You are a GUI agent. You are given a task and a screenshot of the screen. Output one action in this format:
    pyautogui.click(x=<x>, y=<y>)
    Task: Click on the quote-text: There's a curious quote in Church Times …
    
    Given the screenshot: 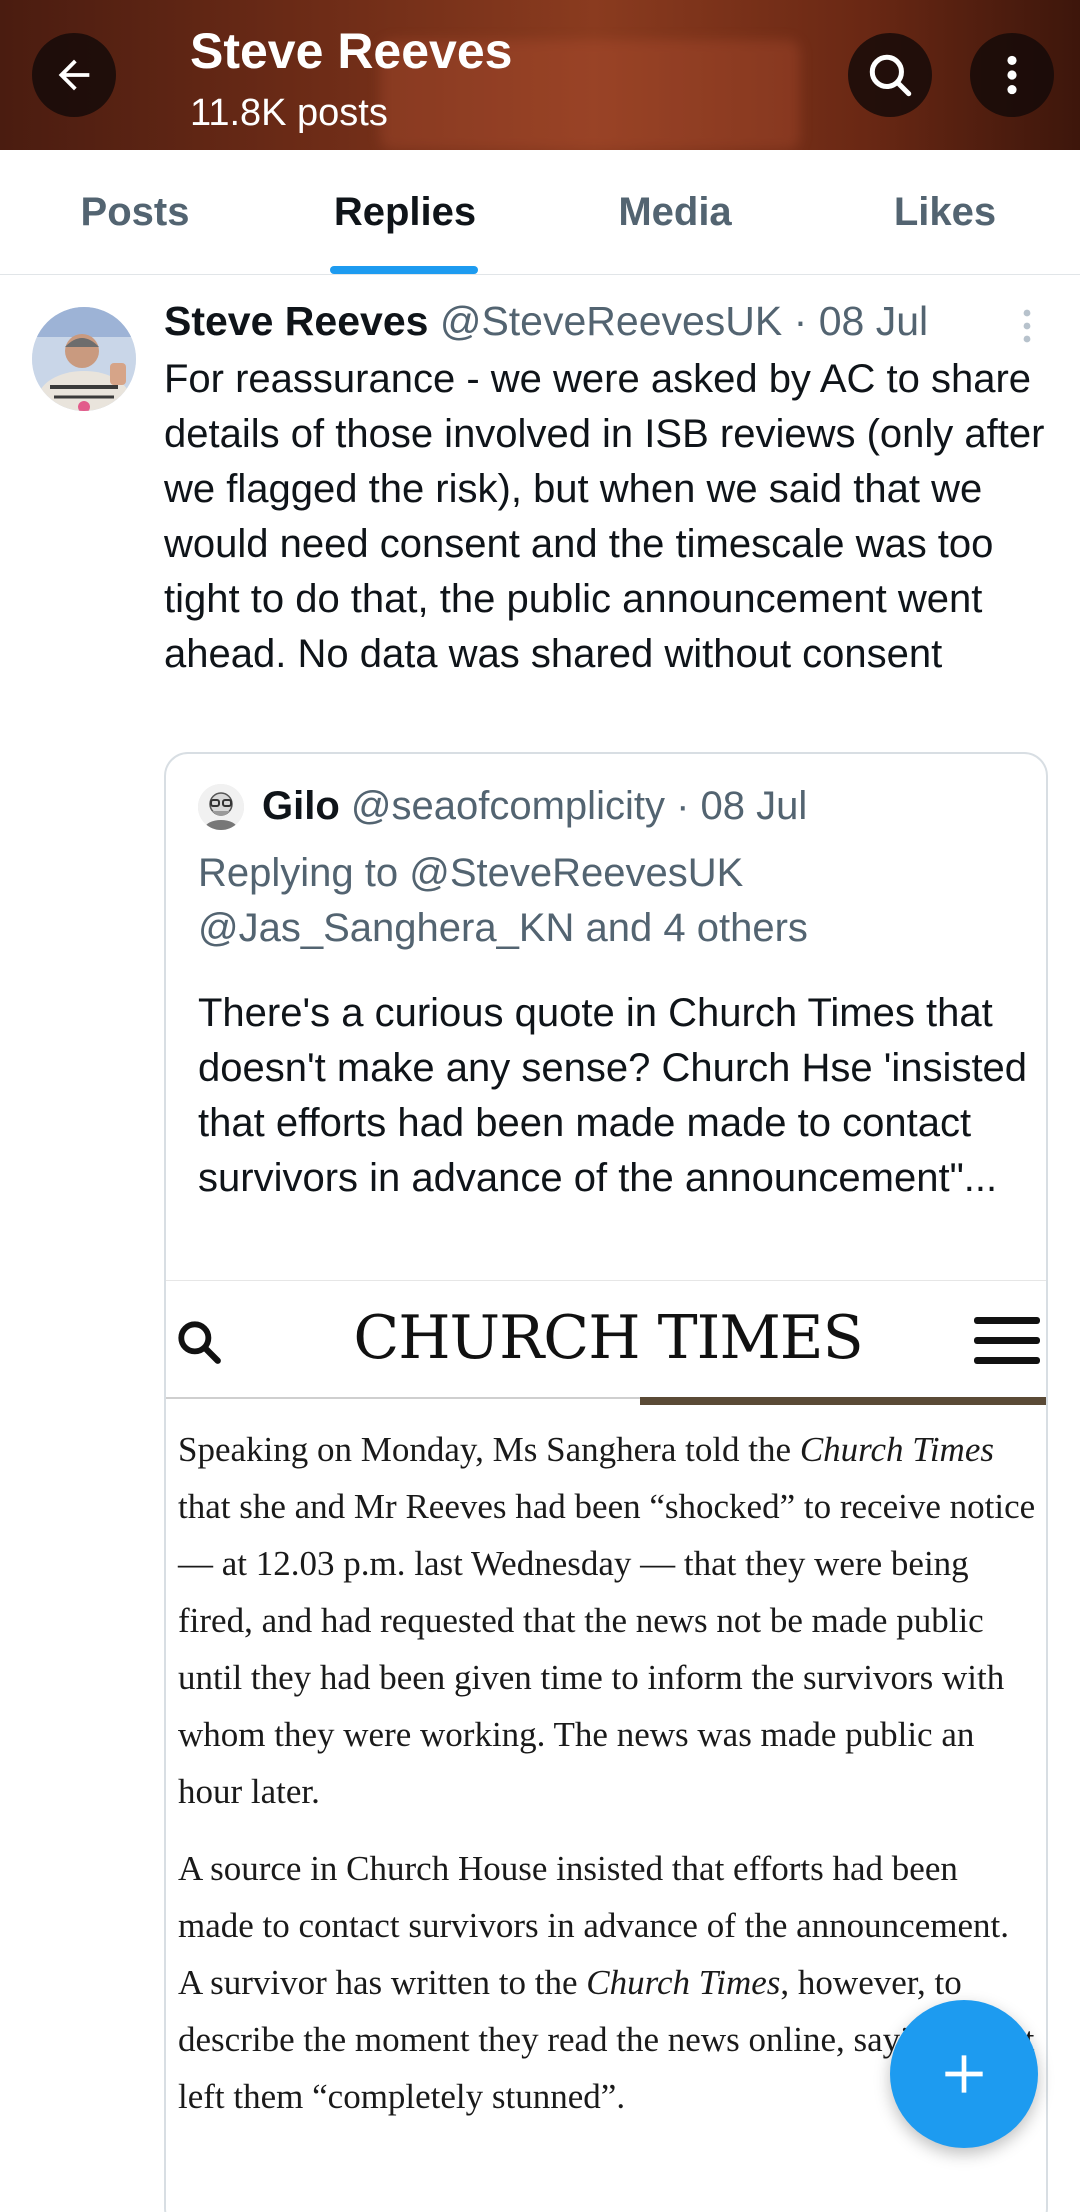 What is the action you would take?
    pyautogui.click(x=613, y=1095)
    